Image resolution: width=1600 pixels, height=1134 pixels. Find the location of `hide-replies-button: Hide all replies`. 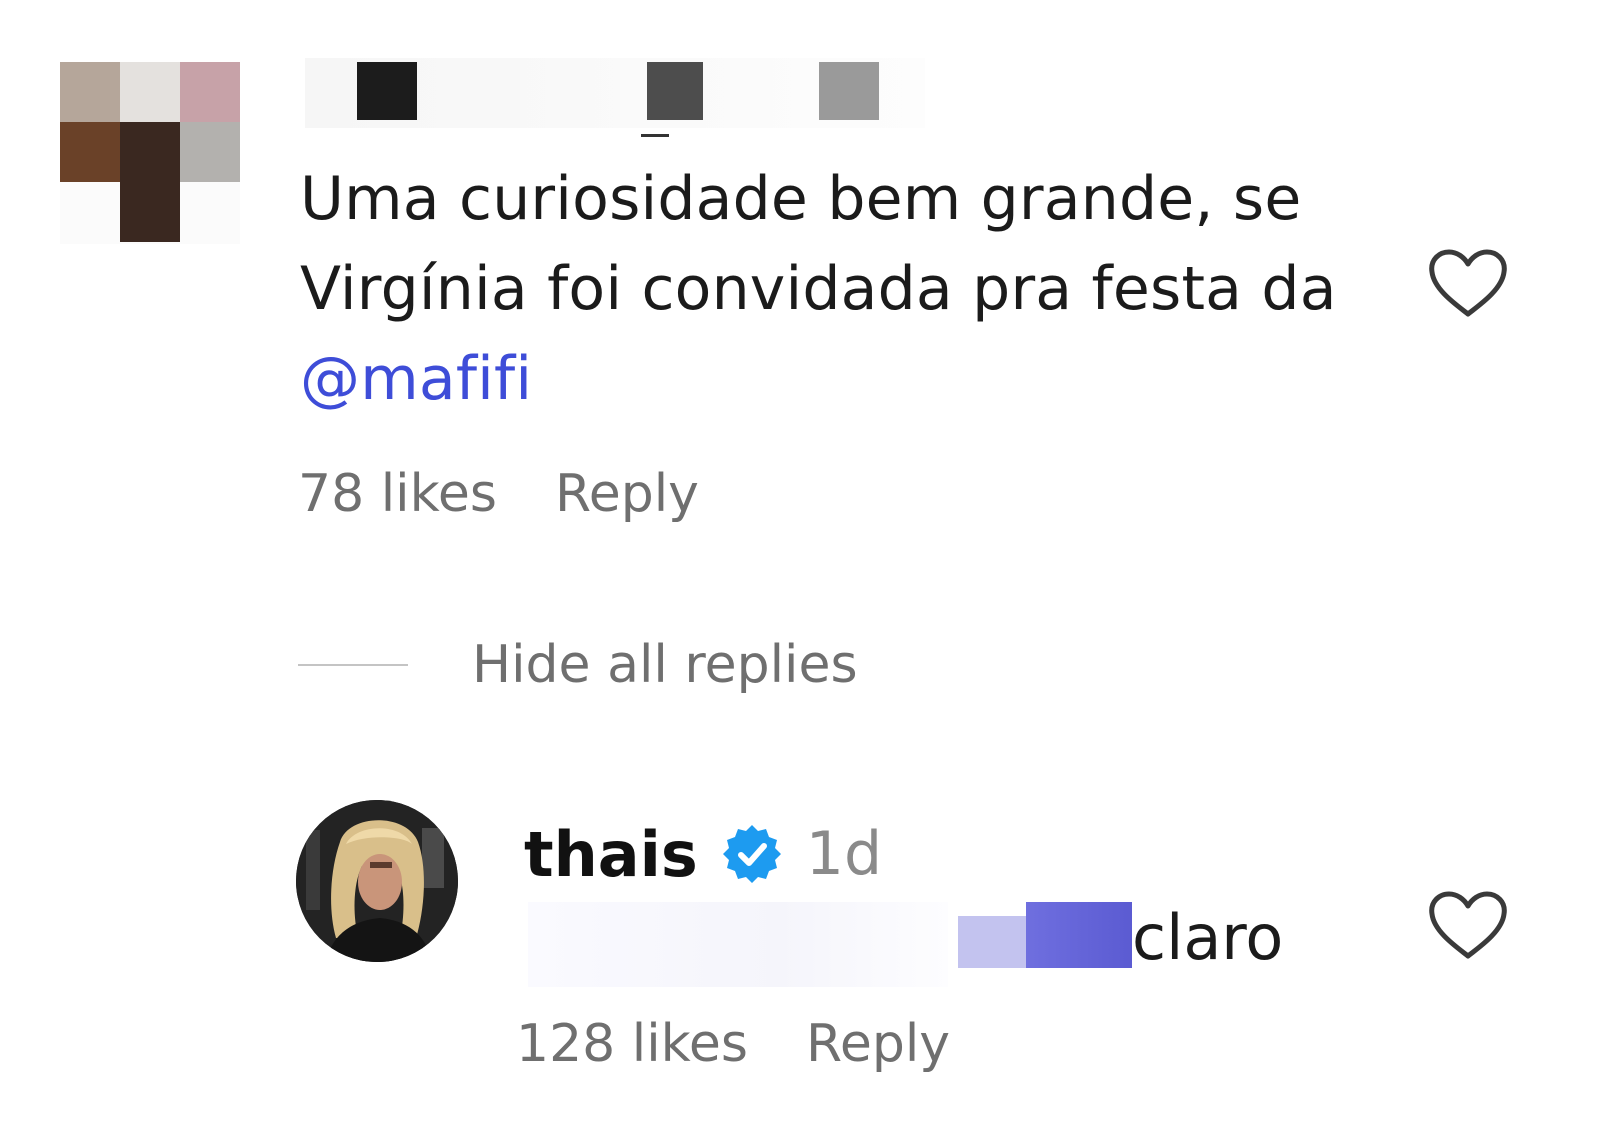

hide-replies-button: Hide all replies is located at coordinates (578, 665).